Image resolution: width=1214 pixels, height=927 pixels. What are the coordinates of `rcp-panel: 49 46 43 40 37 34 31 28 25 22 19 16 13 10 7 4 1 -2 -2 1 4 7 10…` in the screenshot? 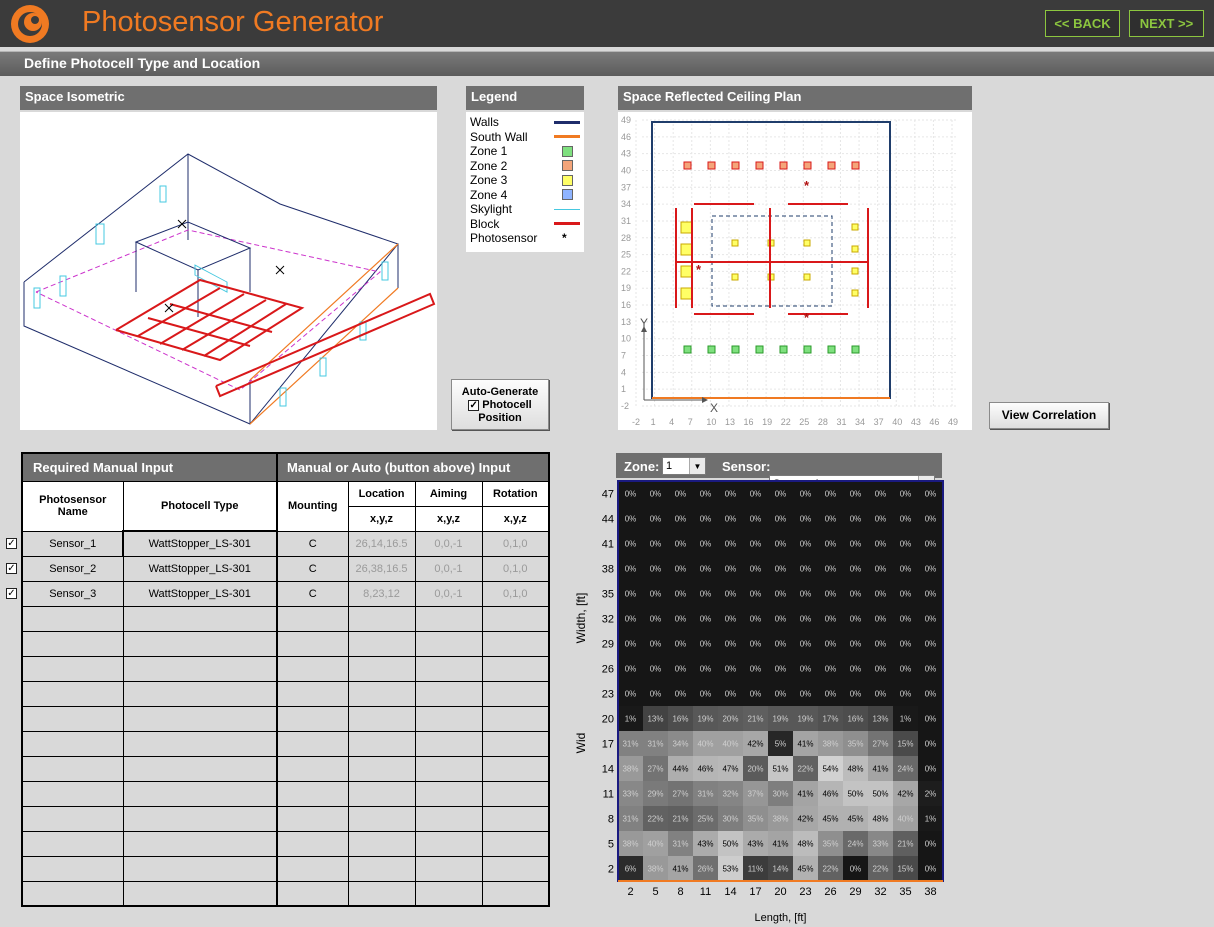 It's located at (795, 271).